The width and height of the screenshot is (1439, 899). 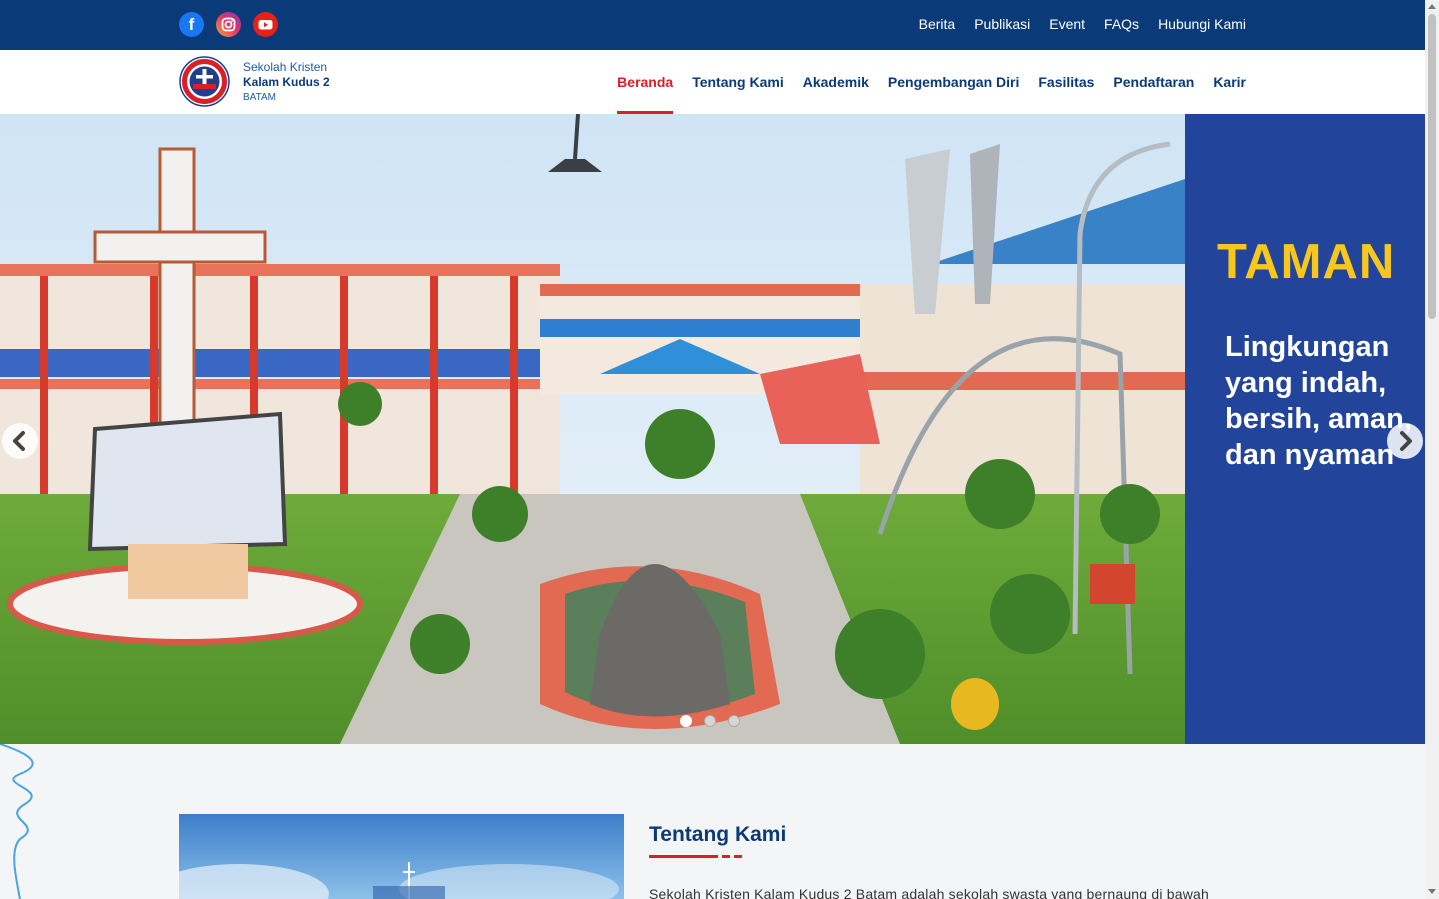 I want to click on chevron-left-icon, so click(x=19, y=441).